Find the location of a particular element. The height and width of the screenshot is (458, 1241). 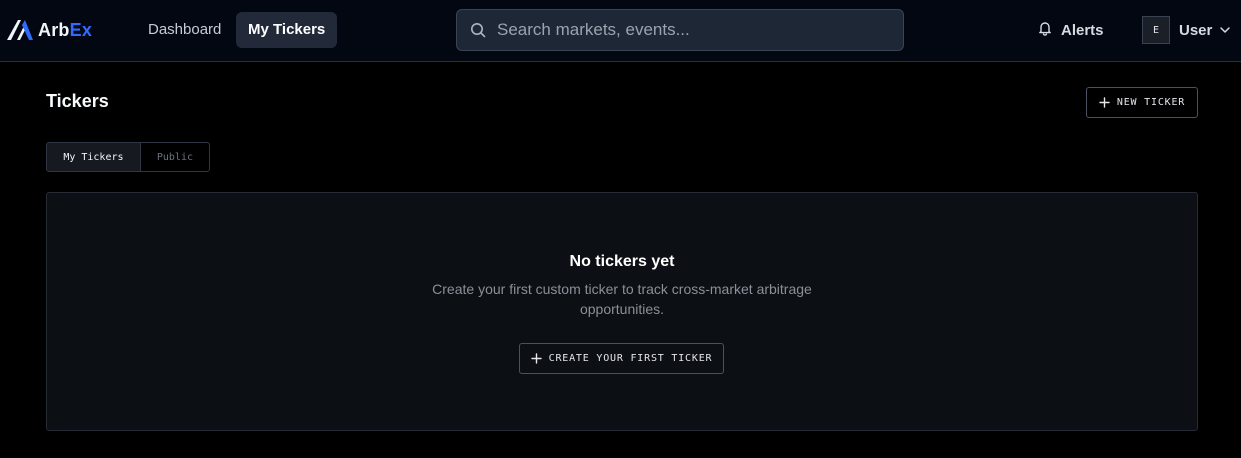

bell-icon is located at coordinates (1045, 30).